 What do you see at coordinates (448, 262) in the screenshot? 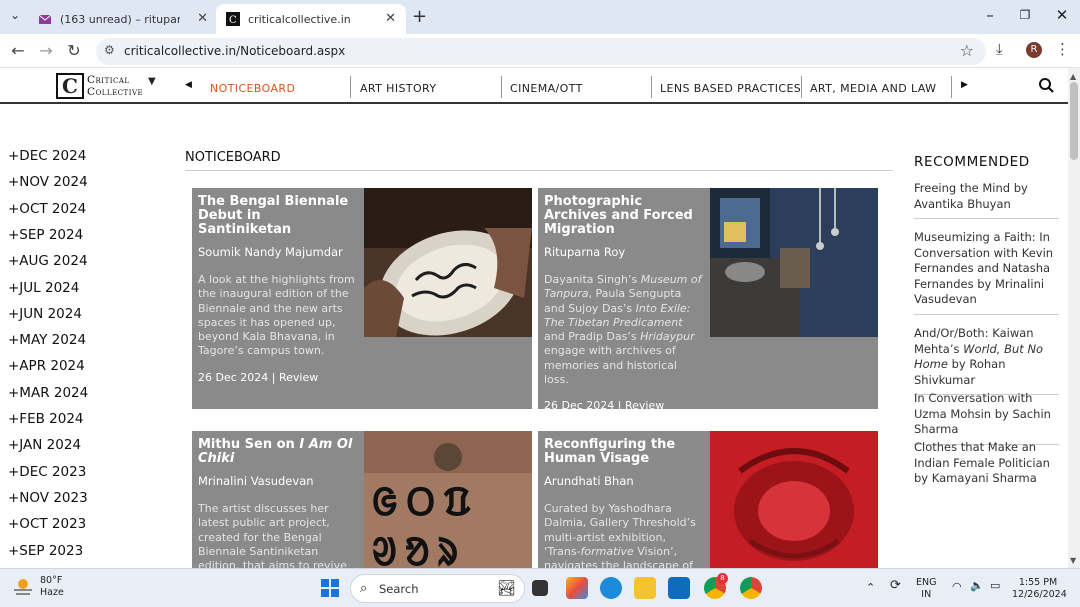
I see `article-image-calligraphy-plate` at bounding box center [448, 262].